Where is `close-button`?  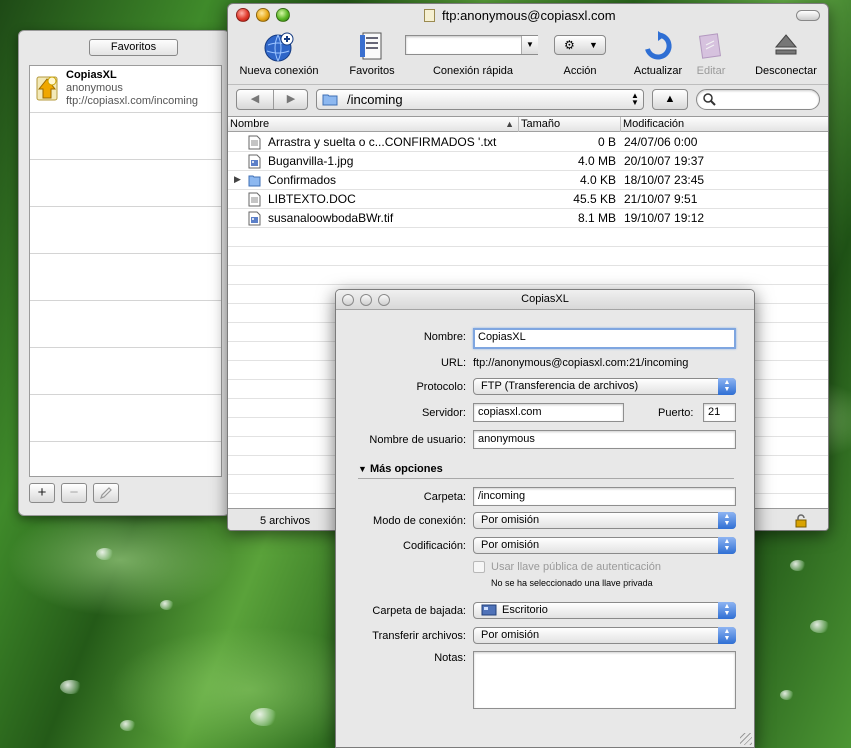 close-button is located at coordinates (243, 15).